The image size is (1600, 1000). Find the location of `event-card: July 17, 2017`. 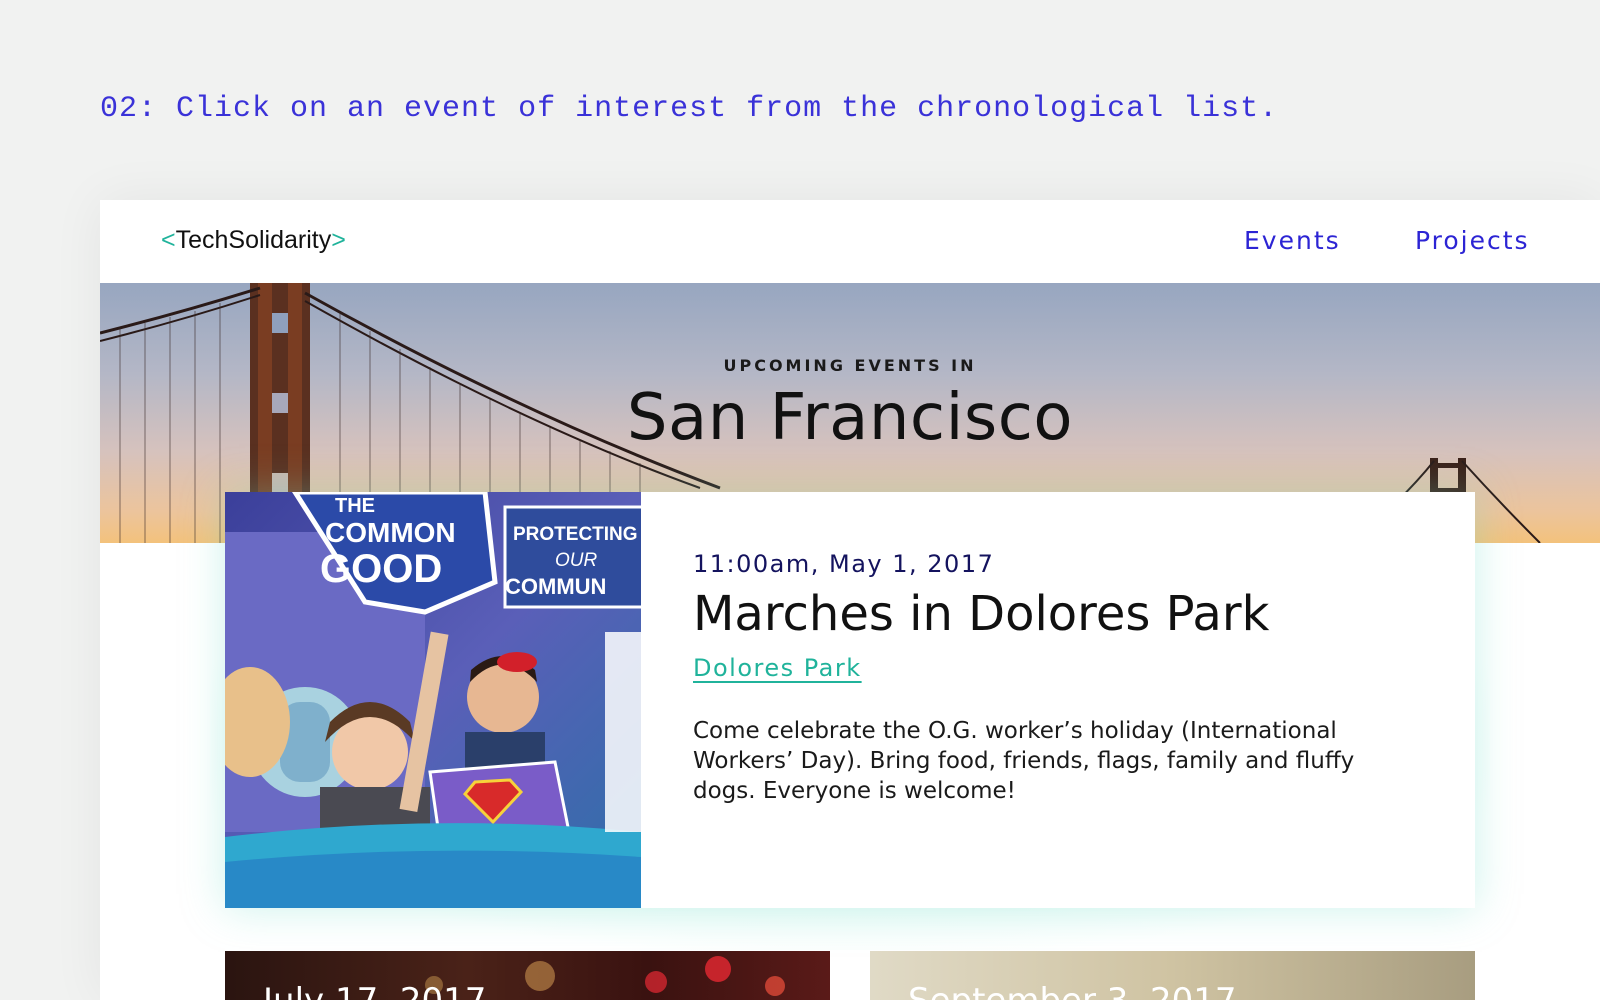

event-card: July 17, 2017 is located at coordinates (527, 975).